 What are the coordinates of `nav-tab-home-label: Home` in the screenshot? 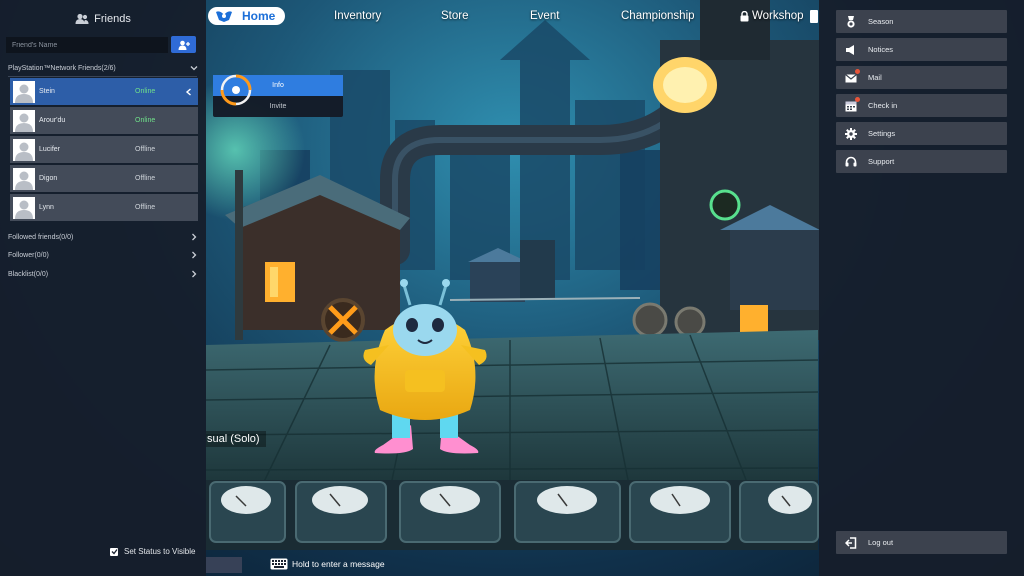 It's located at (259, 16).